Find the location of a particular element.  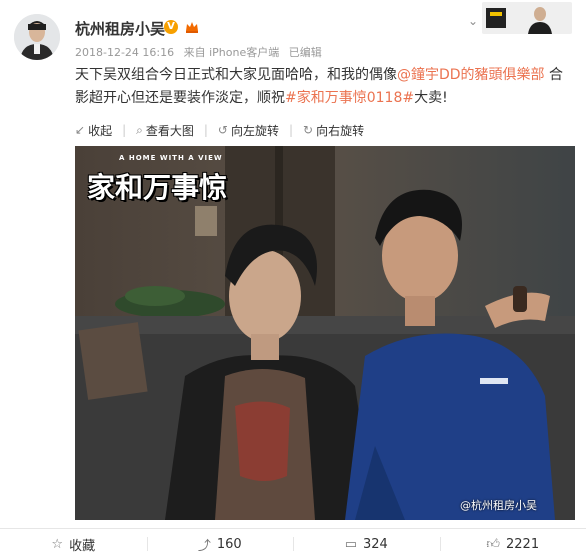

user-name: 杭州租房小吴 is located at coordinates (120, 28).